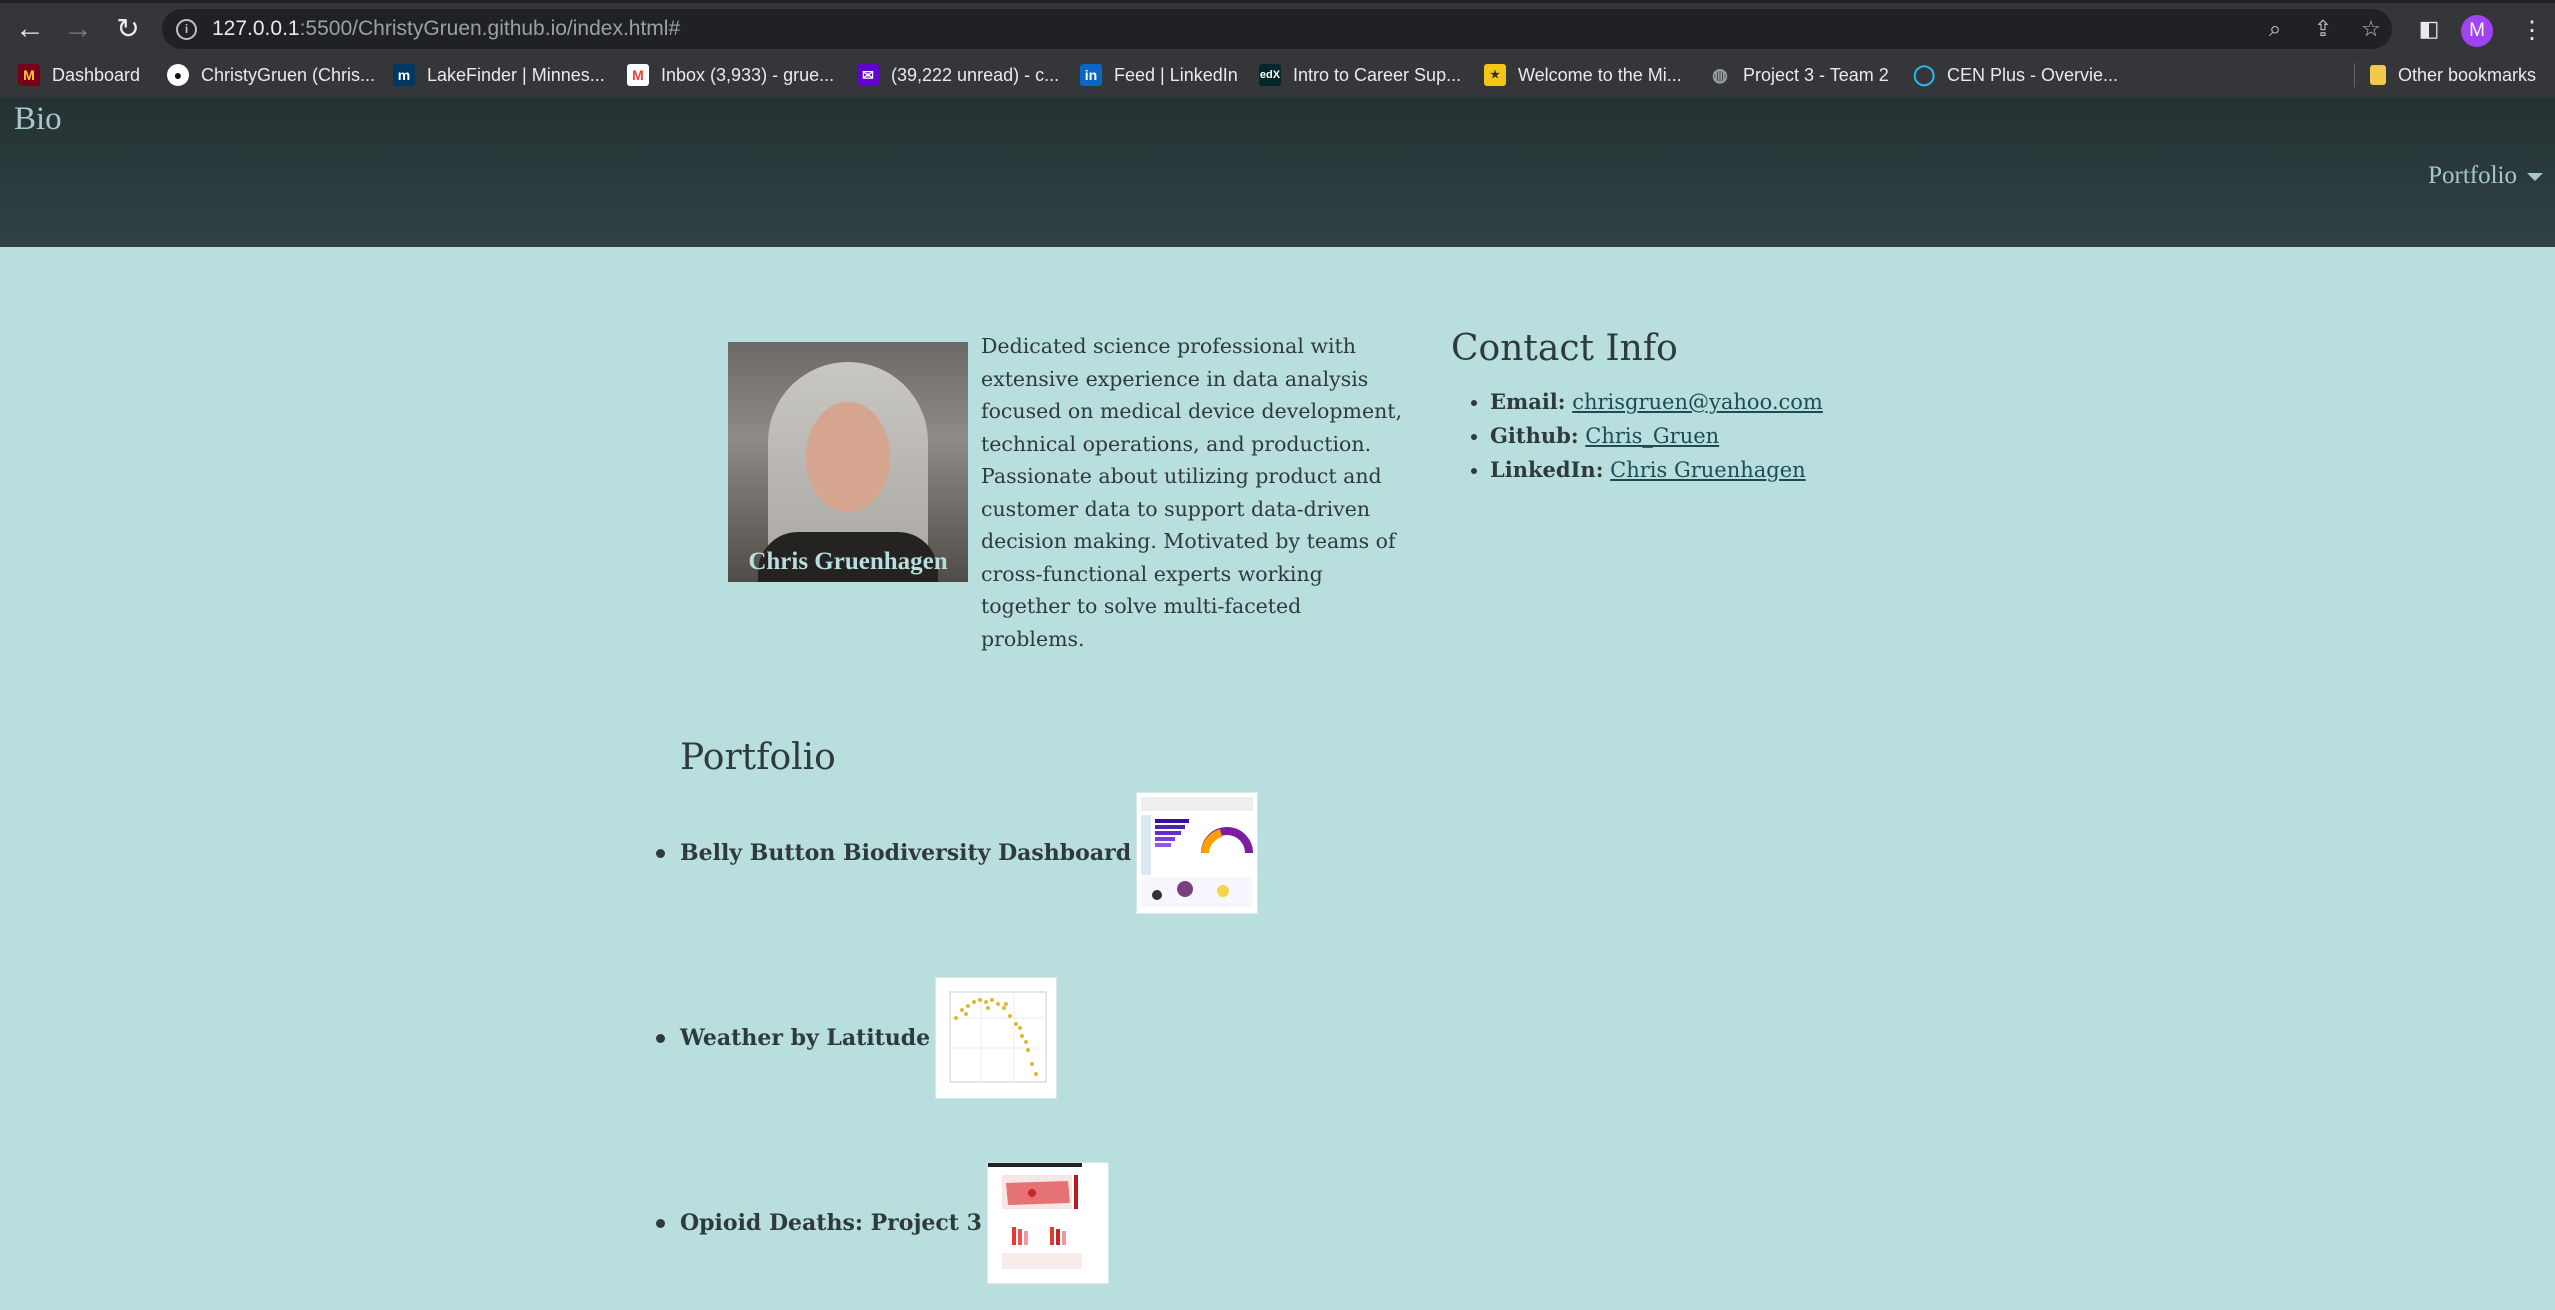 The width and height of the screenshot is (2555, 1310). I want to click on linkedin-icon: in, so click(1091, 75).